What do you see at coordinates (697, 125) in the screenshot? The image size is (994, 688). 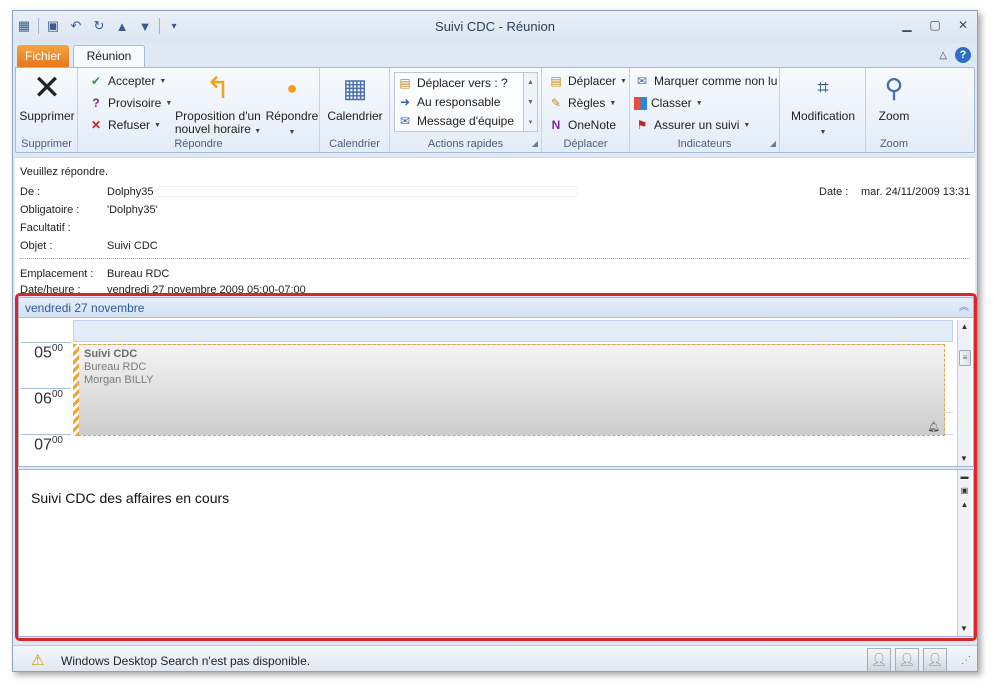 I see `follow-up-label: Assurer un suivi` at bounding box center [697, 125].